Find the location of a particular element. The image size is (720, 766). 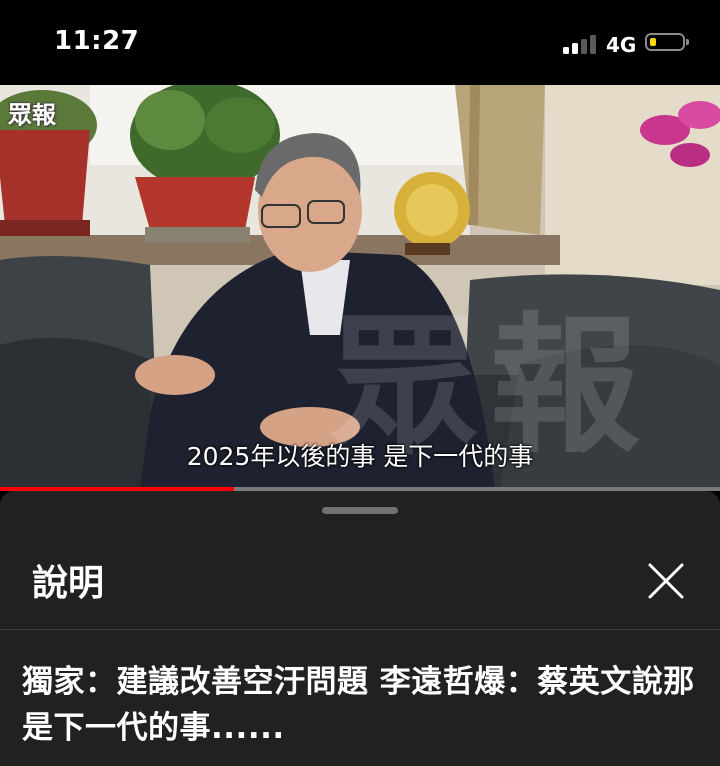

video-subtitle: 2025年以後的事 是下一代的事 is located at coordinates (360, 456).